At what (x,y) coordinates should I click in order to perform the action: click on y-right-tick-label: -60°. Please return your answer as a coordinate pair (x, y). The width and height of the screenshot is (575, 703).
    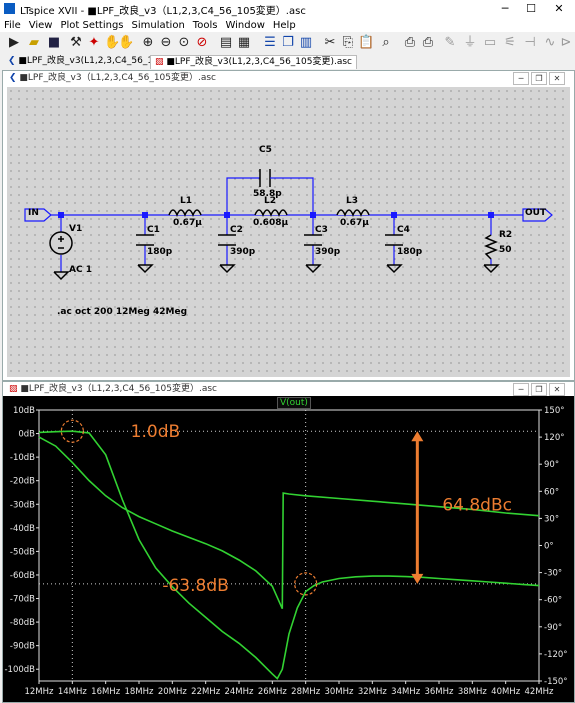
    Looking at the image, I should click on (553, 601).